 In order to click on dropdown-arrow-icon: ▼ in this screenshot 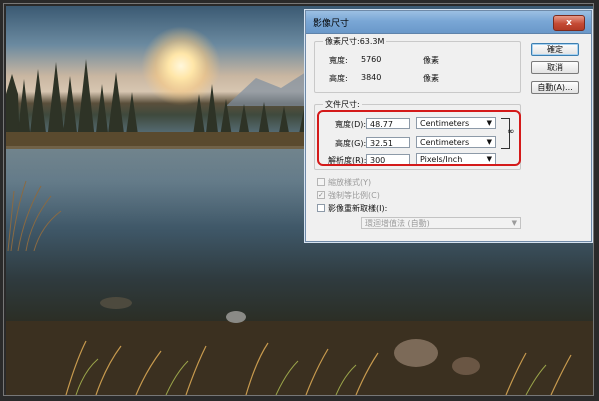, I will do `click(514, 223)`.